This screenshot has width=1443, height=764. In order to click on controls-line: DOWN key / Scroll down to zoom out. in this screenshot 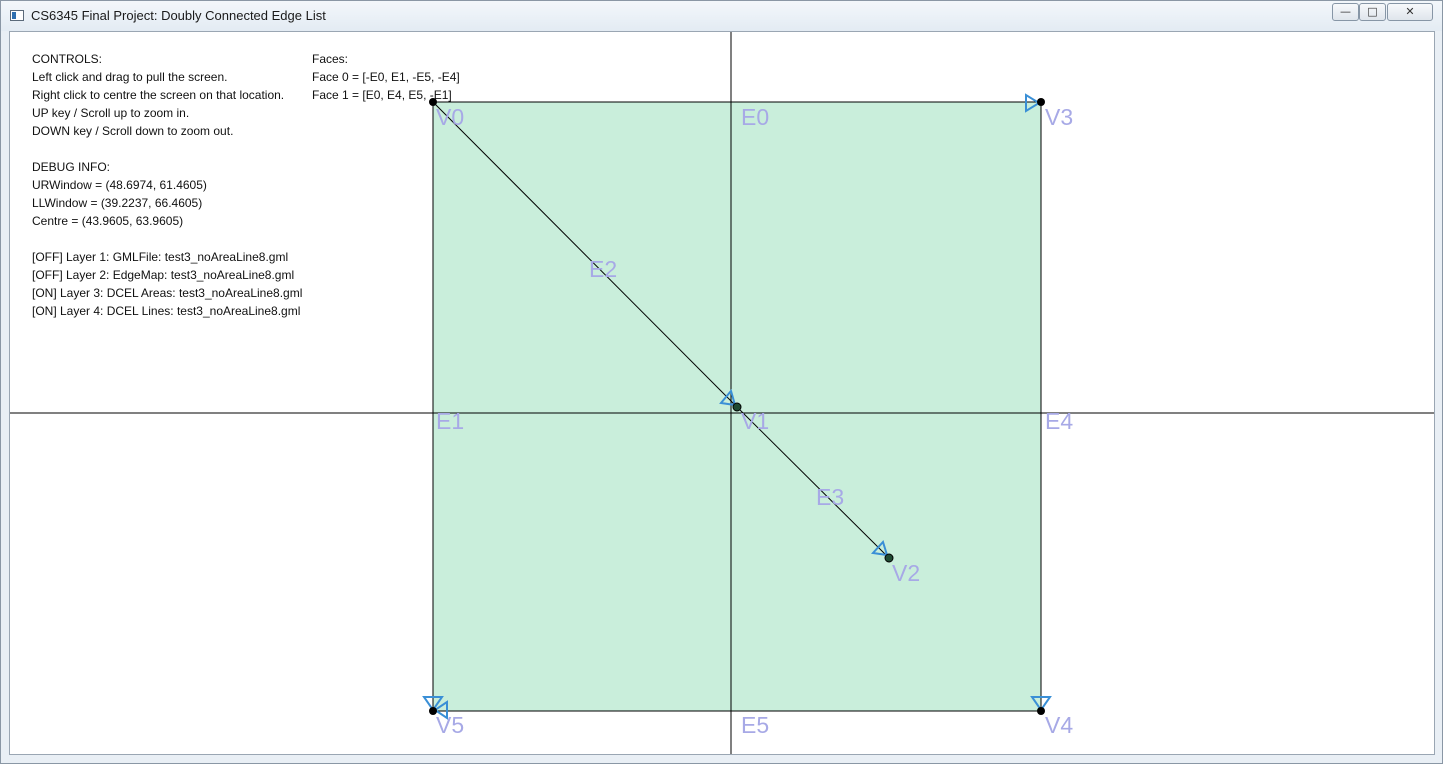, I will do `click(133, 131)`.